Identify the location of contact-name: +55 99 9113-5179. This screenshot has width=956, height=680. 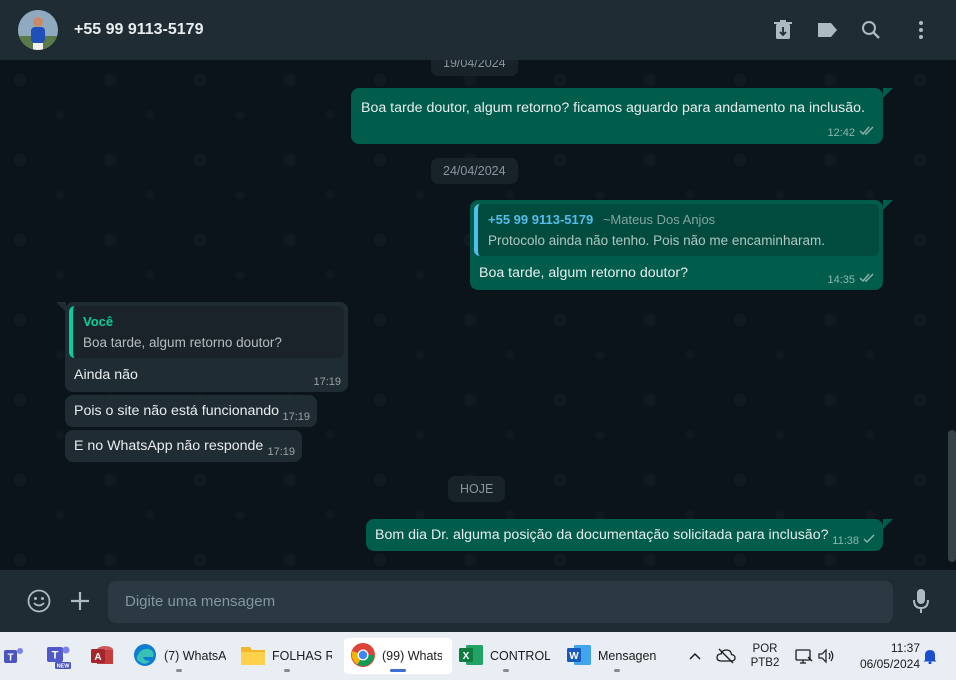
(138, 30).